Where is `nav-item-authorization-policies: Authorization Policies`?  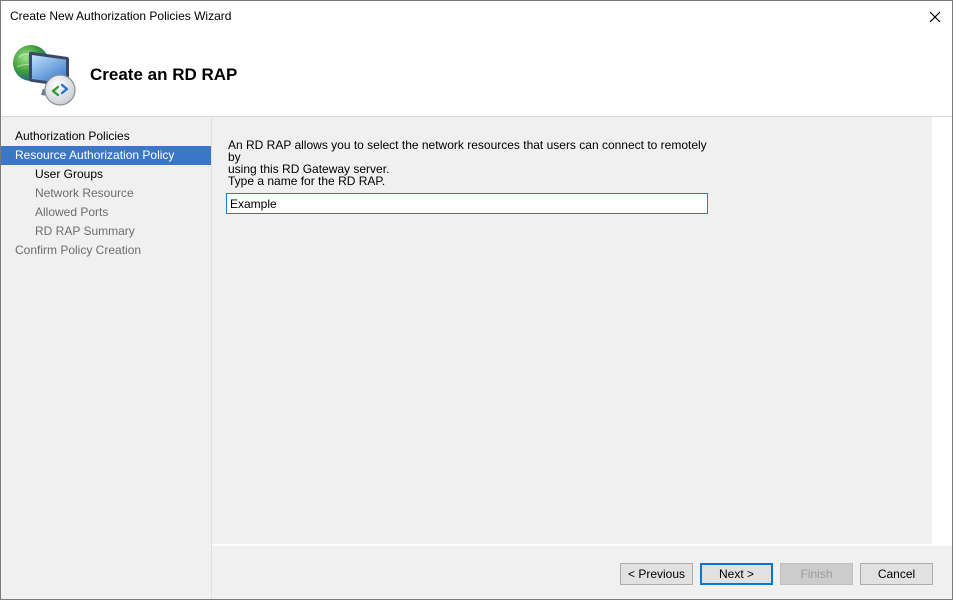
nav-item-authorization-policies: Authorization Policies is located at coordinates (106, 136).